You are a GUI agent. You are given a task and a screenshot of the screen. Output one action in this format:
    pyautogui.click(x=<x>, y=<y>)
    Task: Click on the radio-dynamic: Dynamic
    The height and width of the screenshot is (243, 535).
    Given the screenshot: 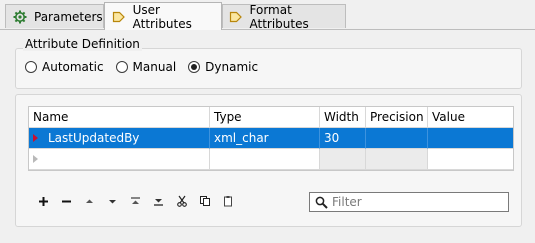 What is the action you would take?
    pyautogui.click(x=223, y=67)
    